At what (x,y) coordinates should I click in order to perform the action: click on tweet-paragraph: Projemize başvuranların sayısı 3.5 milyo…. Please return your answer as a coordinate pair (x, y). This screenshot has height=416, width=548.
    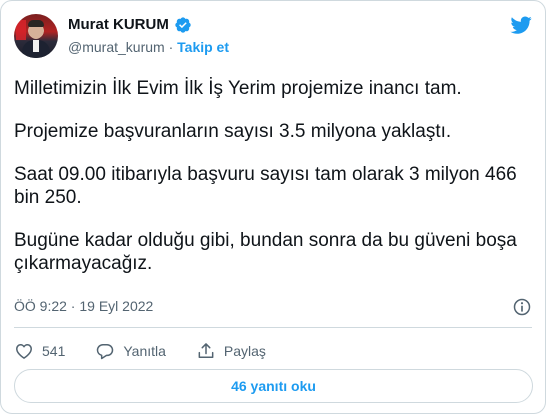
    Looking at the image, I should click on (233, 131).